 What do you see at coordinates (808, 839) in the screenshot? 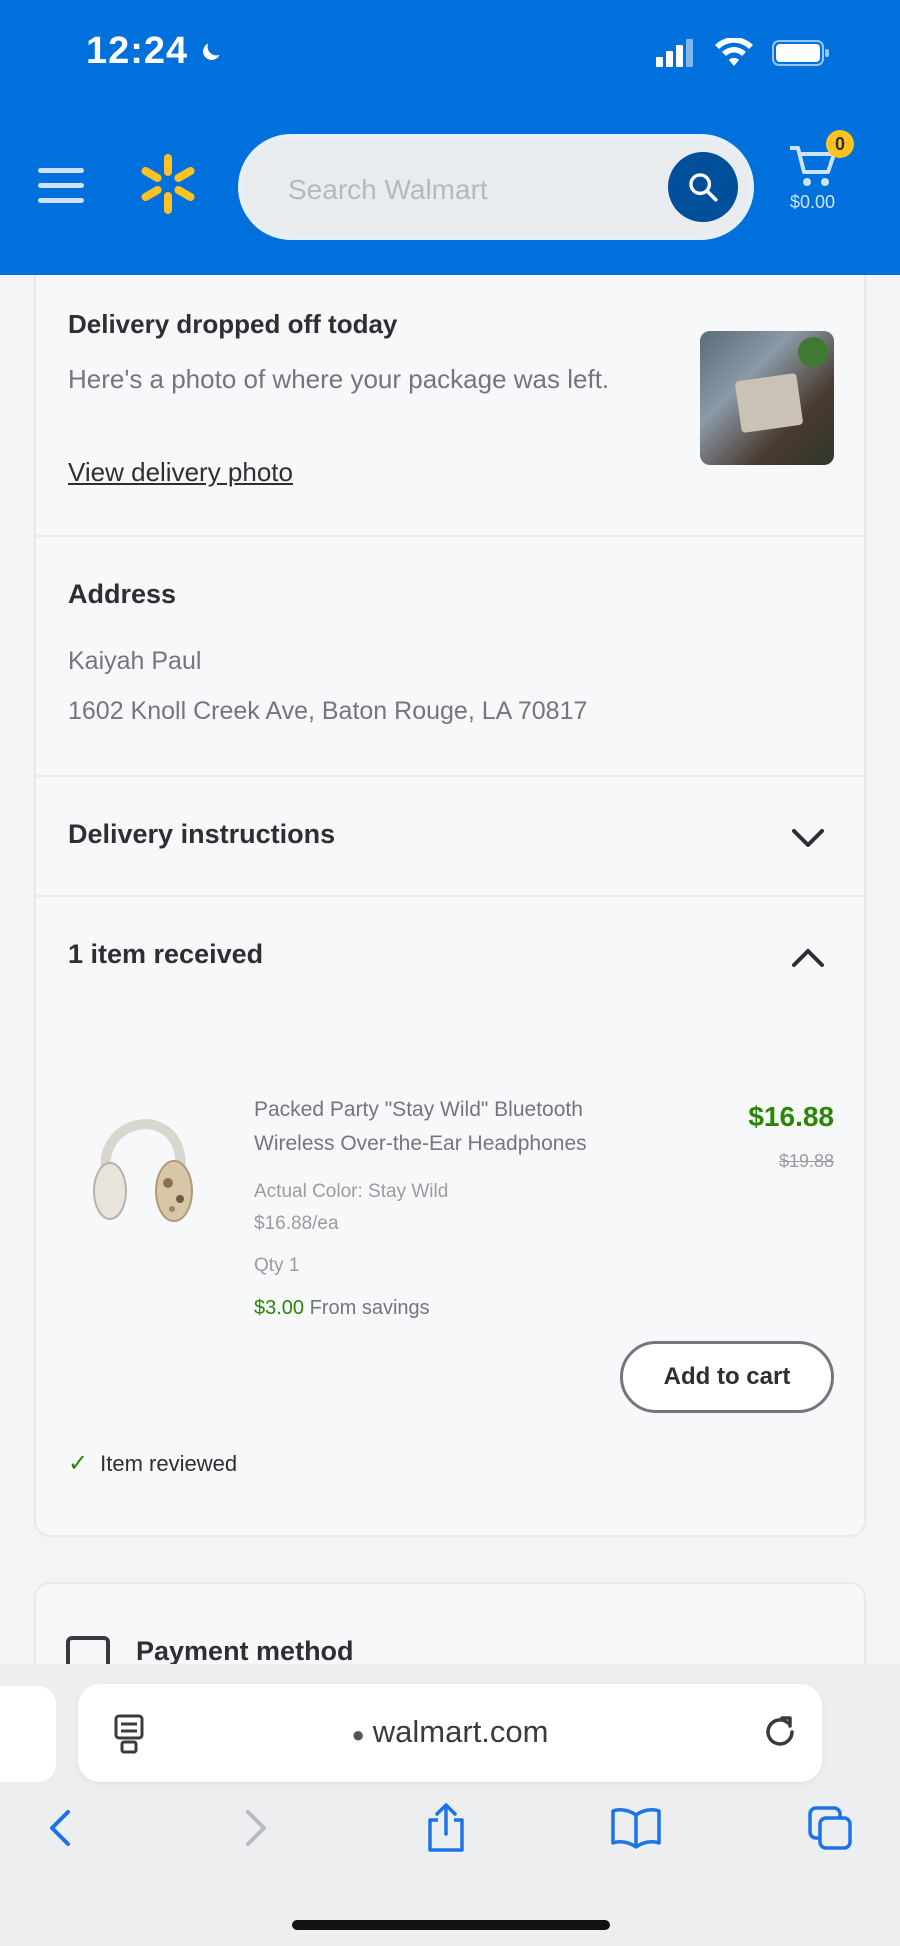
I see `chevron-down-icon` at bounding box center [808, 839].